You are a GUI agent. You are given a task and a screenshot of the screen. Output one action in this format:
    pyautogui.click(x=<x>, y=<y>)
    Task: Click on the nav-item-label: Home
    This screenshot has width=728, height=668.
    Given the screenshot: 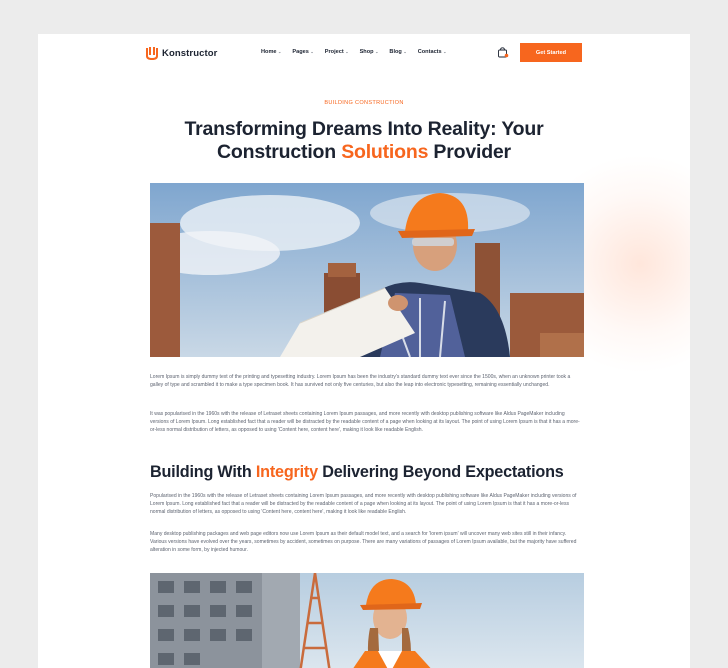 What is the action you would take?
    pyautogui.click(x=269, y=52)
    